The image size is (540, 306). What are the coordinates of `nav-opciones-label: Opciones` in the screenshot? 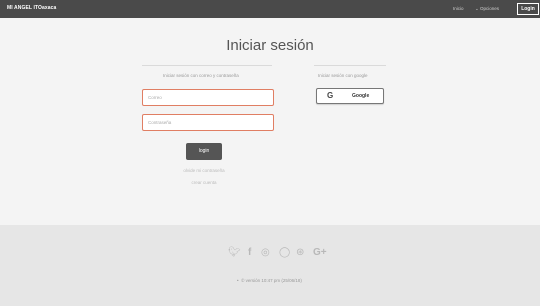 It's located at (490, 8).